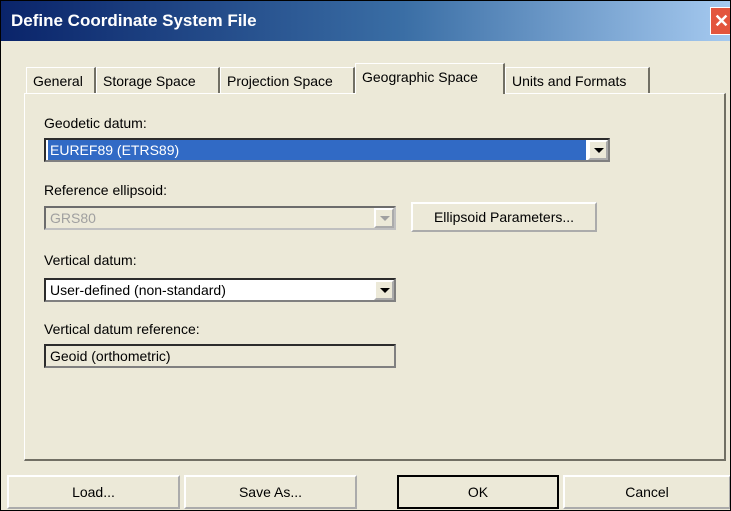 The width and height of the screenshot is (731, 511). What do you see at coordinates (110, 356) in the screenshot?
I see `vertical-datum-reference-value: Geoid (orthometric)` at bounding box center [110, 356].